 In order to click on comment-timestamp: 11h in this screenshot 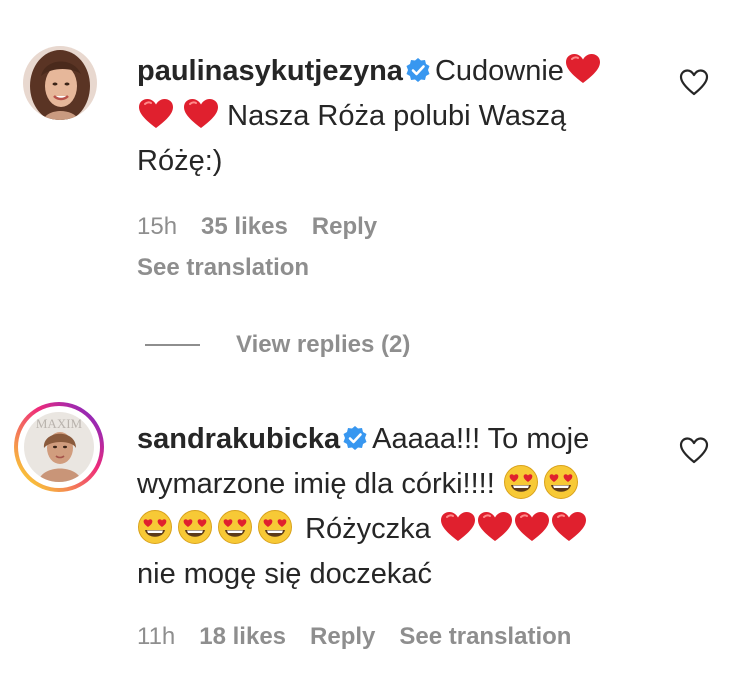, I will do `click(156, 636)`.